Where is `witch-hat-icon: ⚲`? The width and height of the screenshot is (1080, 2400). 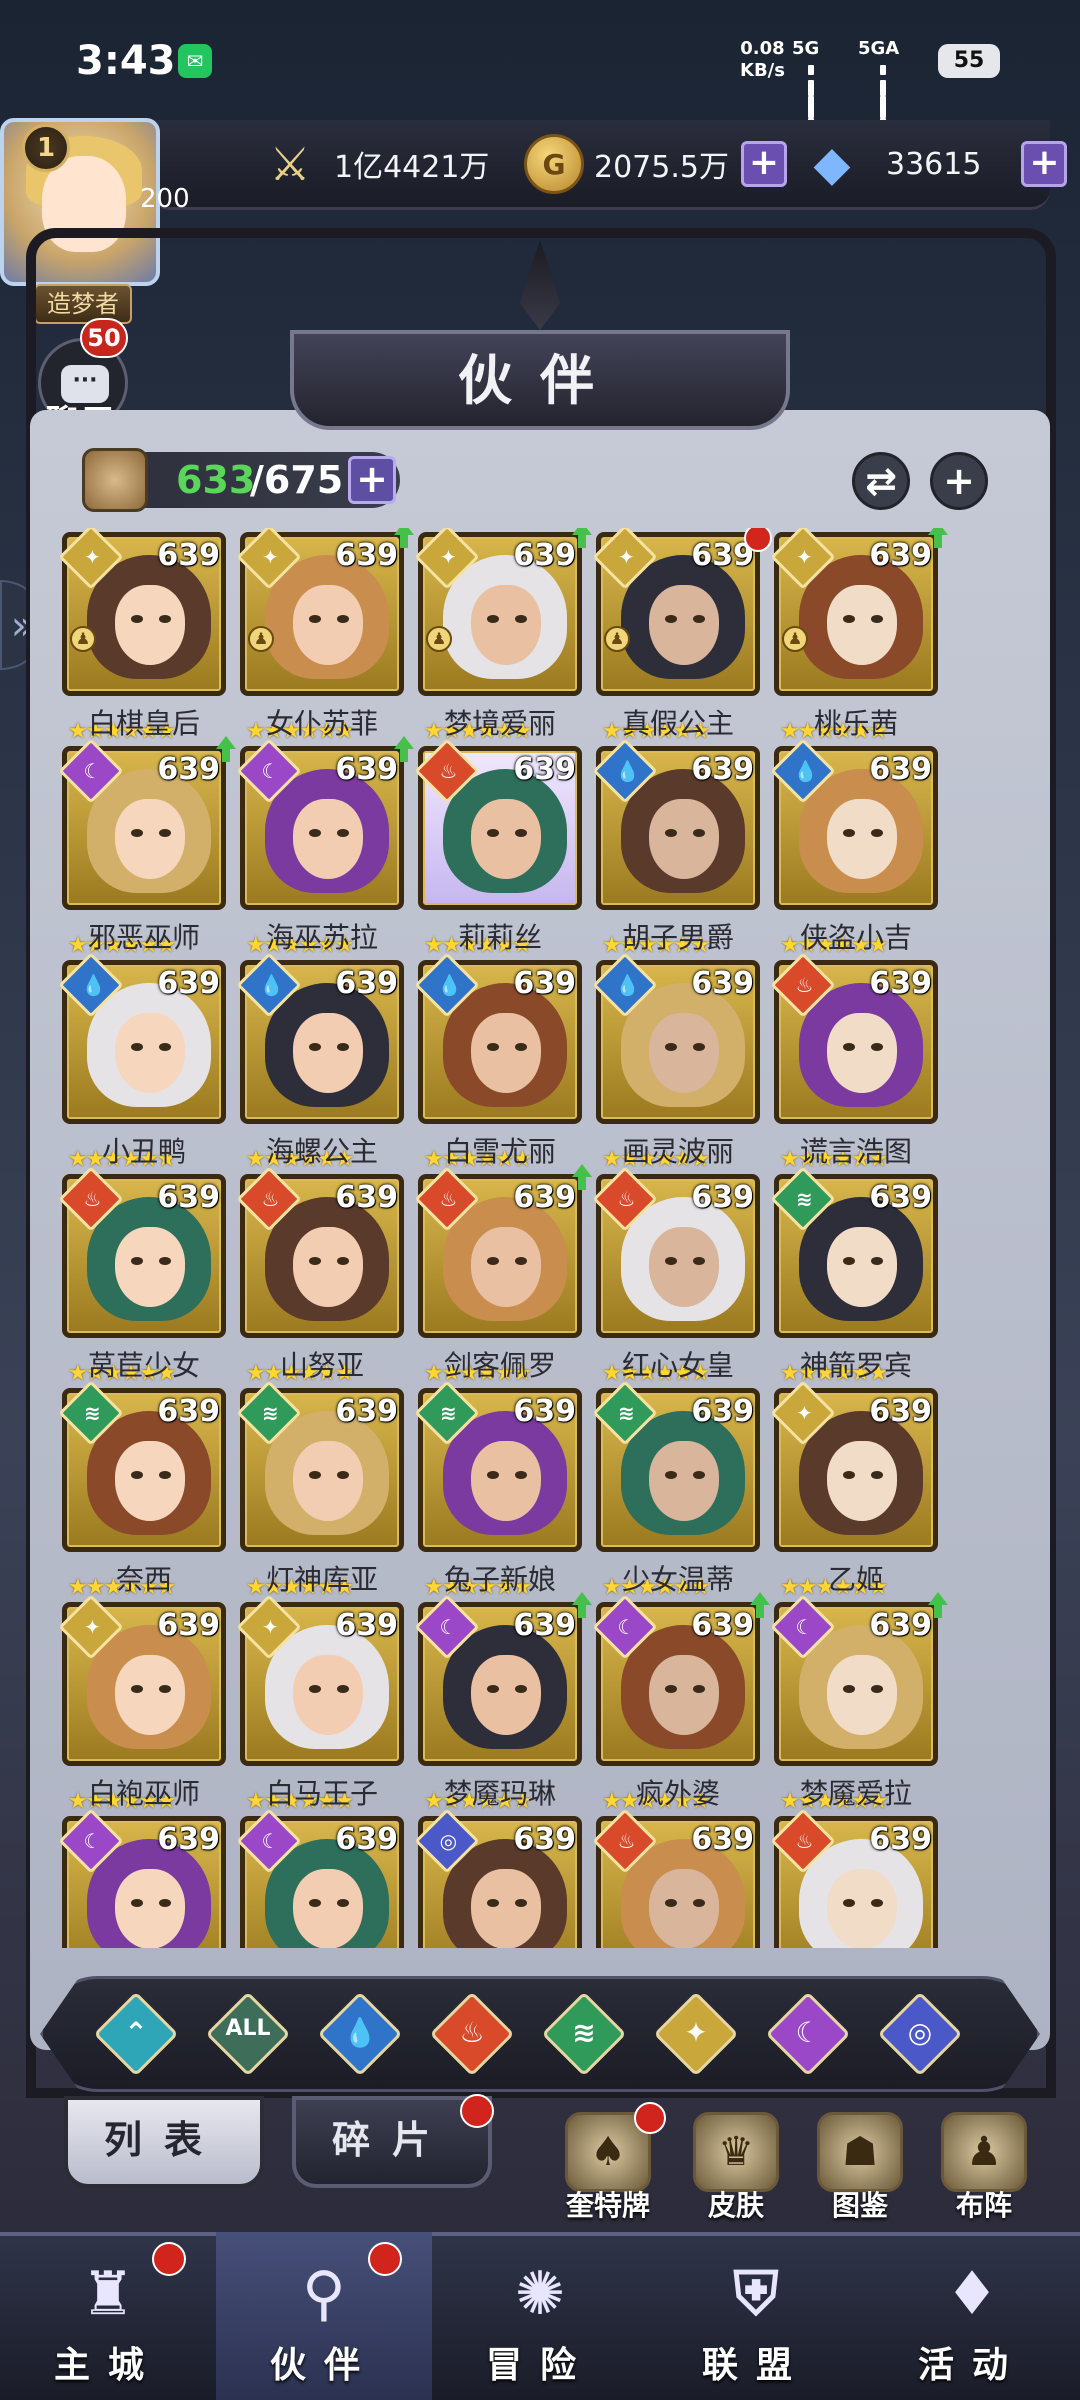 witch-hat-icon: ⚲ is located at coordinates (324, 2294).